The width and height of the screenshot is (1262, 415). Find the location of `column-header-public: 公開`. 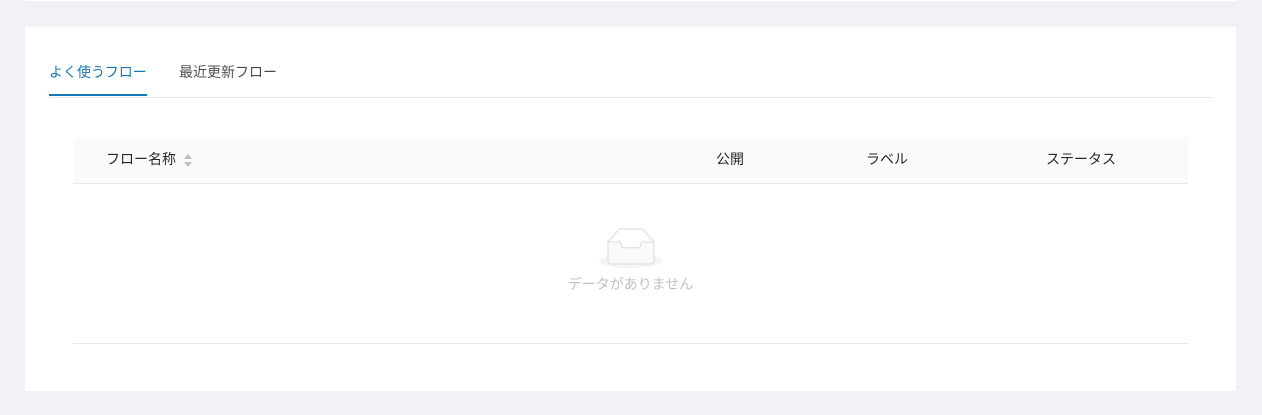

column-header-public: 公開 is located at coordinates (730, 160).